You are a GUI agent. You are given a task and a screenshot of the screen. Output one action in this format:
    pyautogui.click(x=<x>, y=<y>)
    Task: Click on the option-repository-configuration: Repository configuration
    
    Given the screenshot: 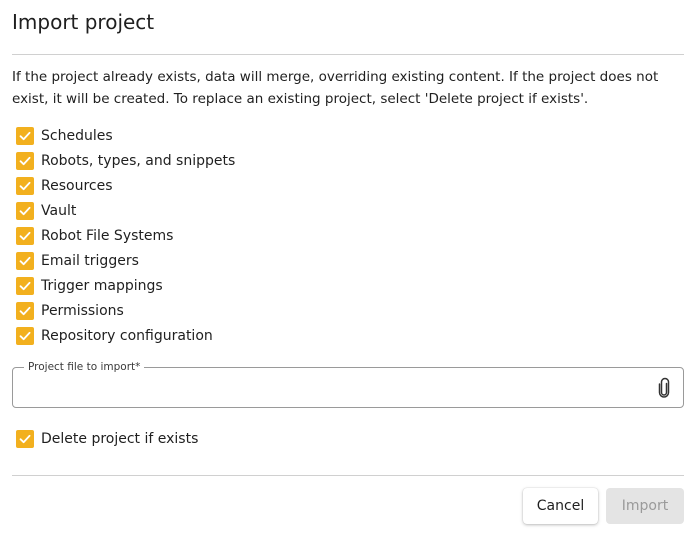 What is the action you would take?
    pyautogui.click(x=125, y=335)
    